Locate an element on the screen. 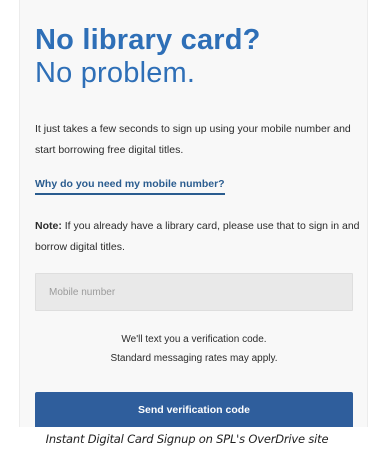 The image size is (374, 455). headline-line-1: No library card? is located at coordinates (148, 40).